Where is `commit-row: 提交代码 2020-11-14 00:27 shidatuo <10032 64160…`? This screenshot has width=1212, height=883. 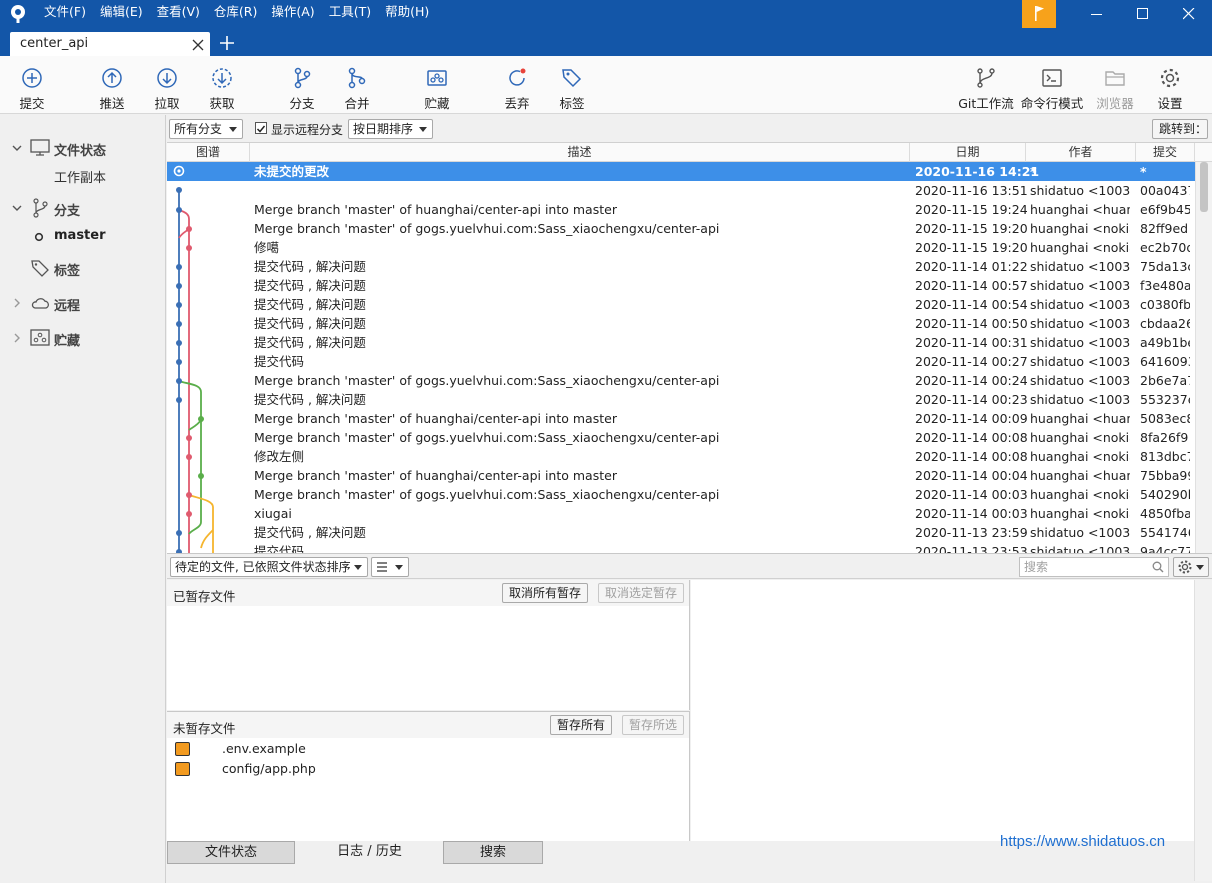 commit-row: 提交代码 2020-11-14 00:27 shidatuo <10032 64160… is located at coordinates (681, 361).